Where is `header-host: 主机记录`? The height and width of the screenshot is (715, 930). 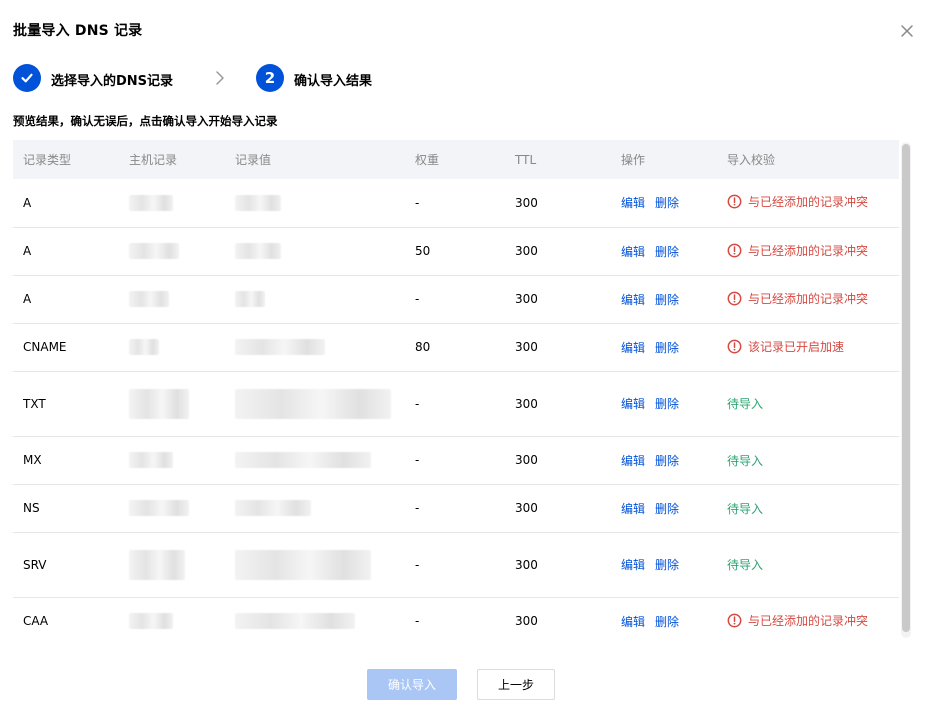 header-host: 主机记录 is located at coordinates (153, 160).